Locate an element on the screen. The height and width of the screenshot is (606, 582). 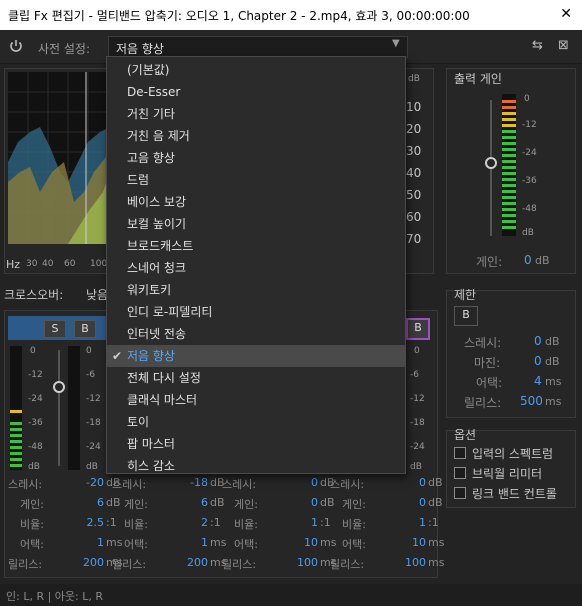
output-tick: -48 is located at coordinates (529, 209).